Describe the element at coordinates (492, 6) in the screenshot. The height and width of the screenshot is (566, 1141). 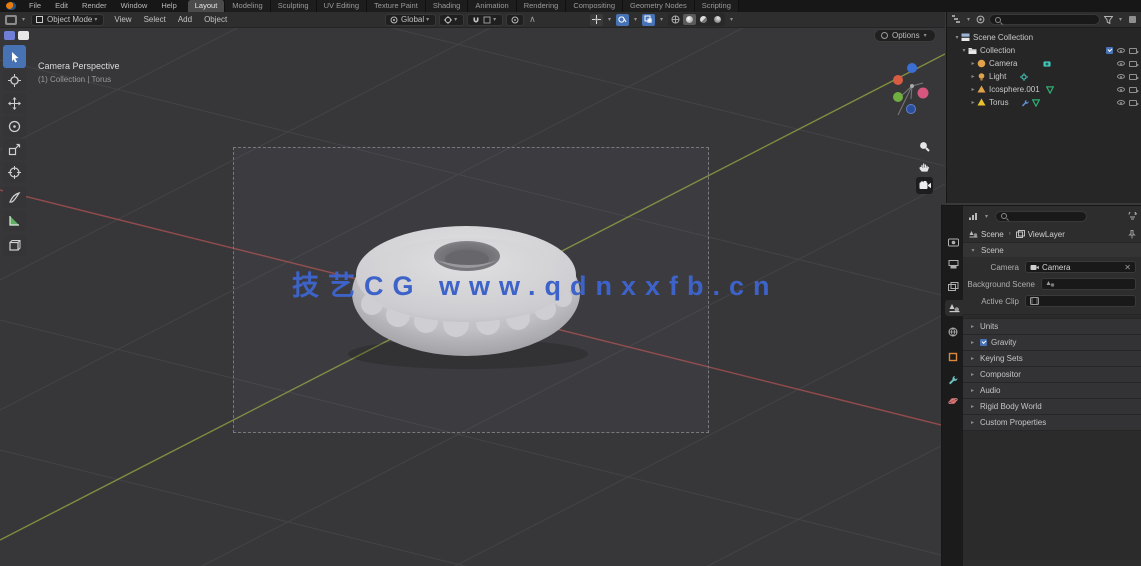
I see `tab-animation: Animation` at that location.